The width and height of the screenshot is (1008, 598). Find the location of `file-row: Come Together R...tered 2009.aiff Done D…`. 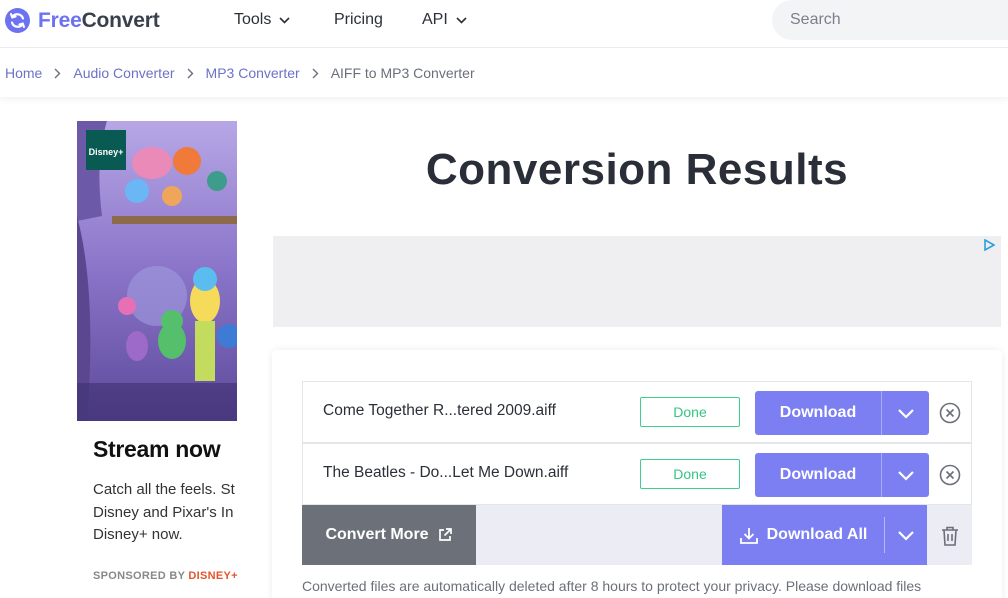

file-row: Come Together R...tered 2009.aiff Done D… is located at coordinates (637, 412).